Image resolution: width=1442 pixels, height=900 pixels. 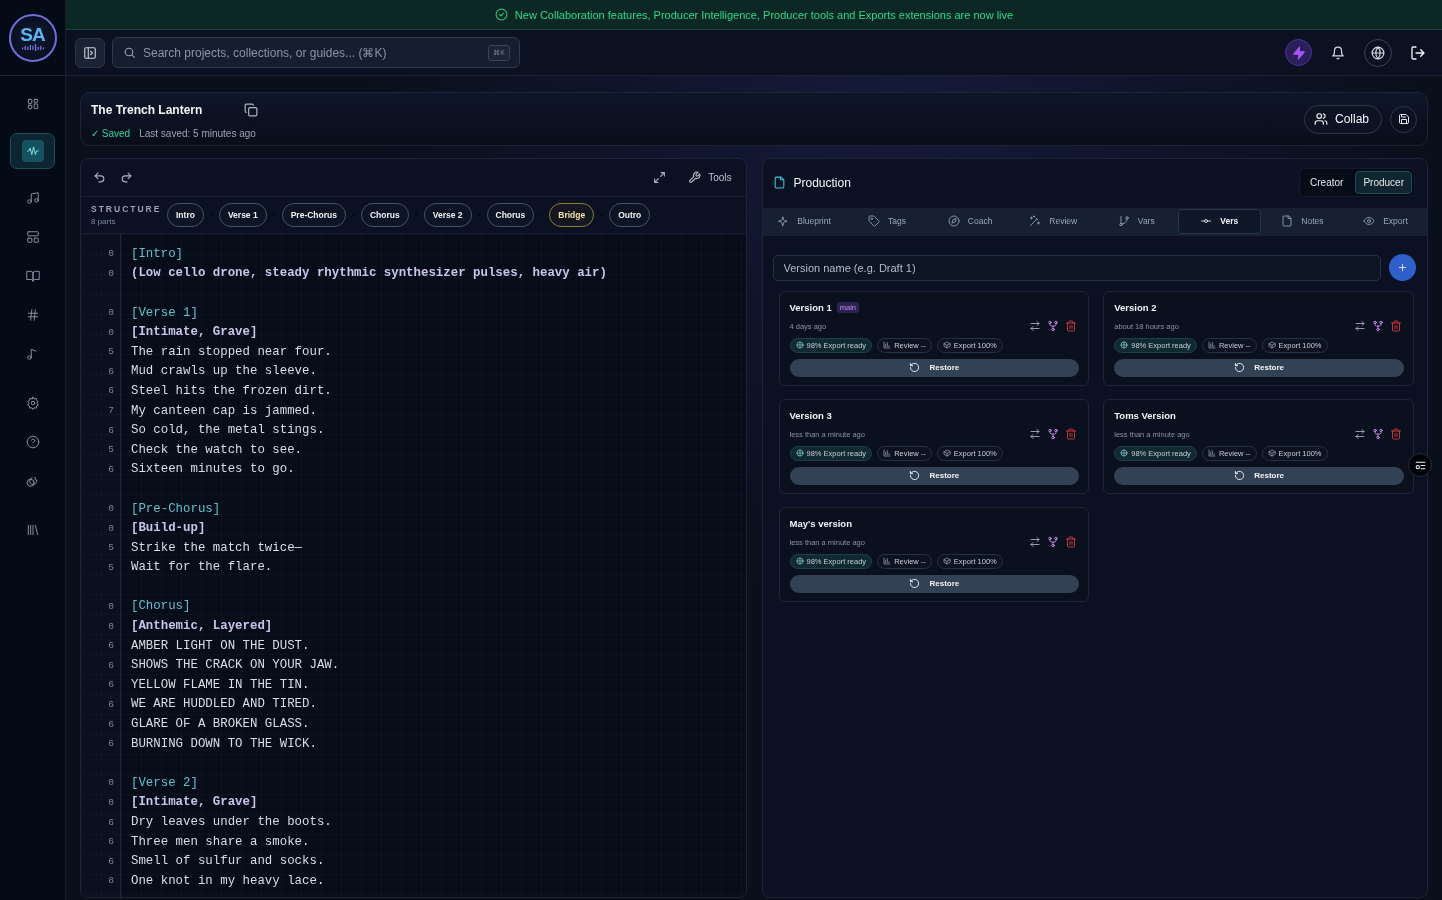 What do you see at coordinates (447, 215) in the screenshot?
I see `section-chip: Verse 2` at bounding box center [447, 215].